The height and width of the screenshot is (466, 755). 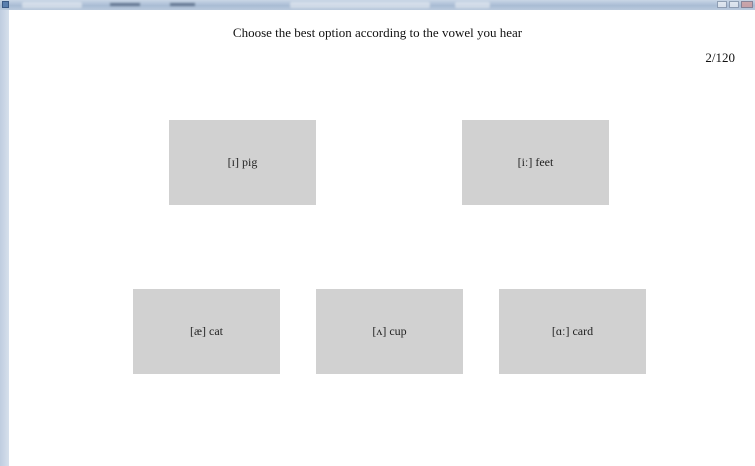 I want to click on minimize-button, so click(x=722, y=4).